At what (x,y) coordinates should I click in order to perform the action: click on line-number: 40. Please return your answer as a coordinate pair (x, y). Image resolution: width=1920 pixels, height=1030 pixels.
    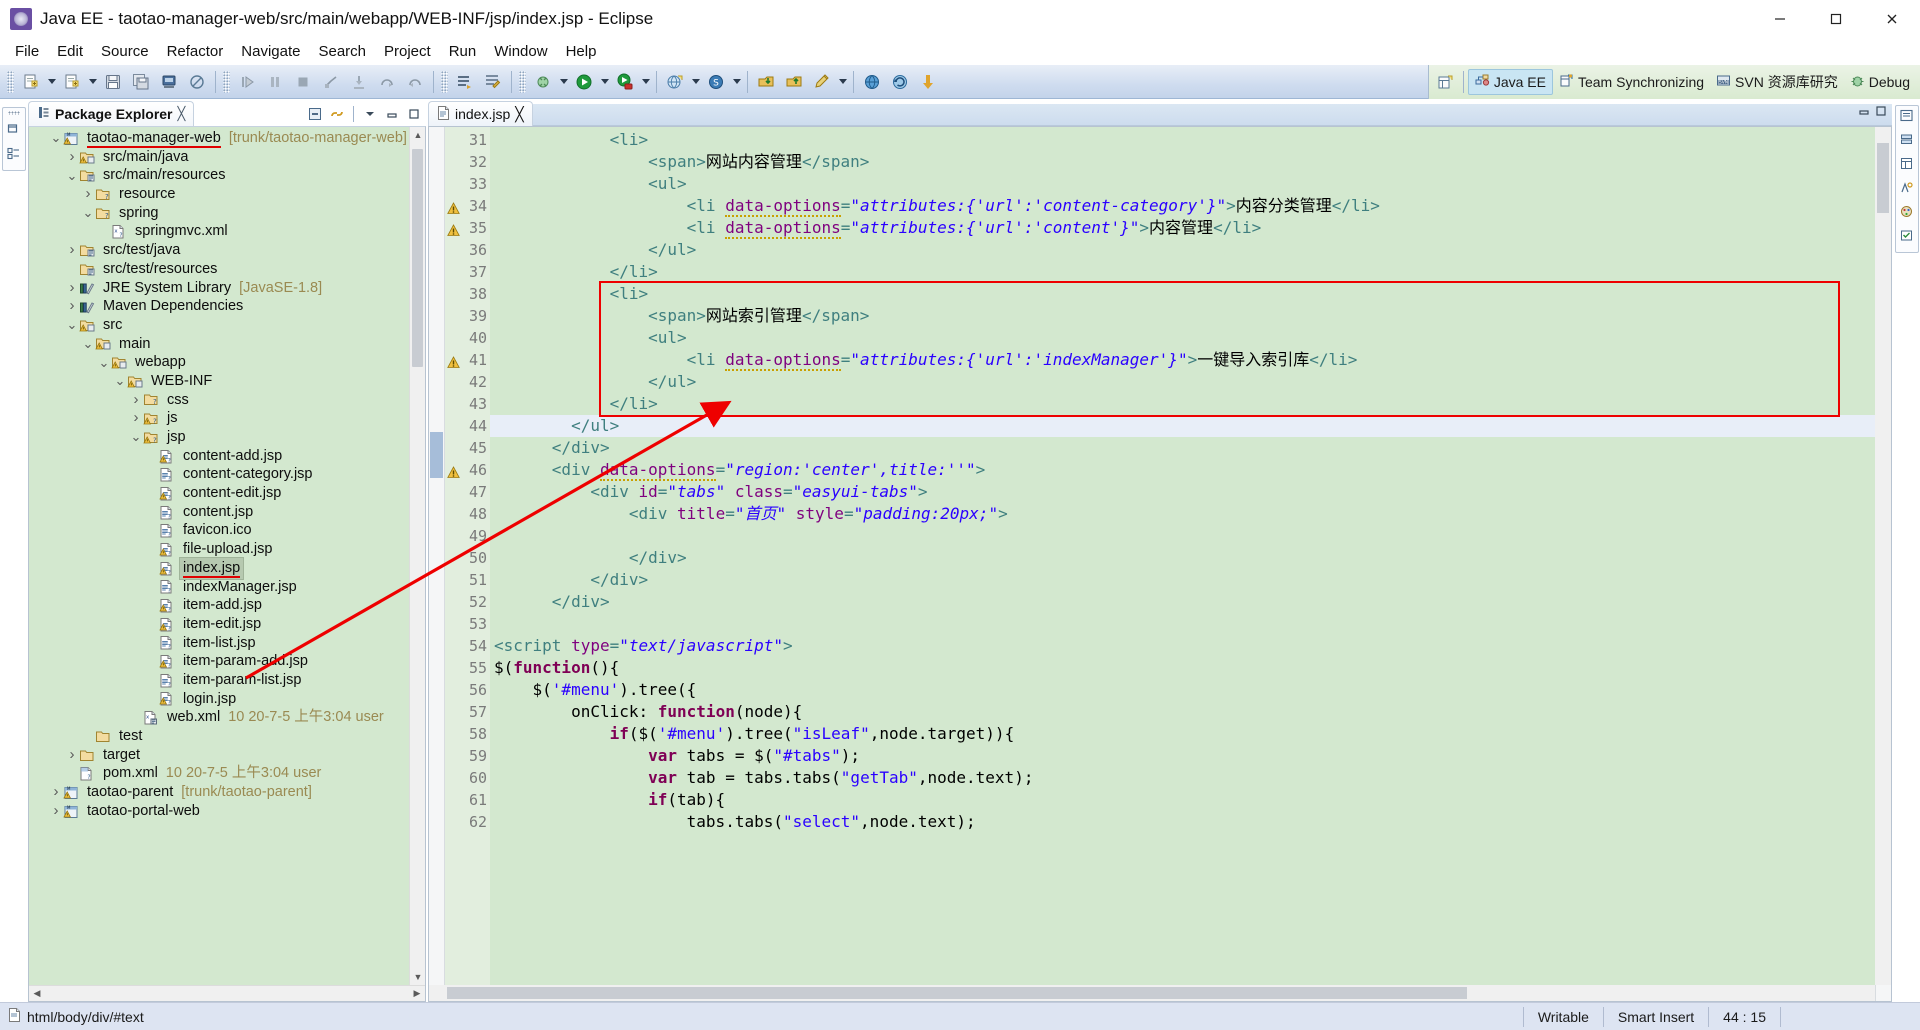
    Looking at the image, I should click on (472, 338).